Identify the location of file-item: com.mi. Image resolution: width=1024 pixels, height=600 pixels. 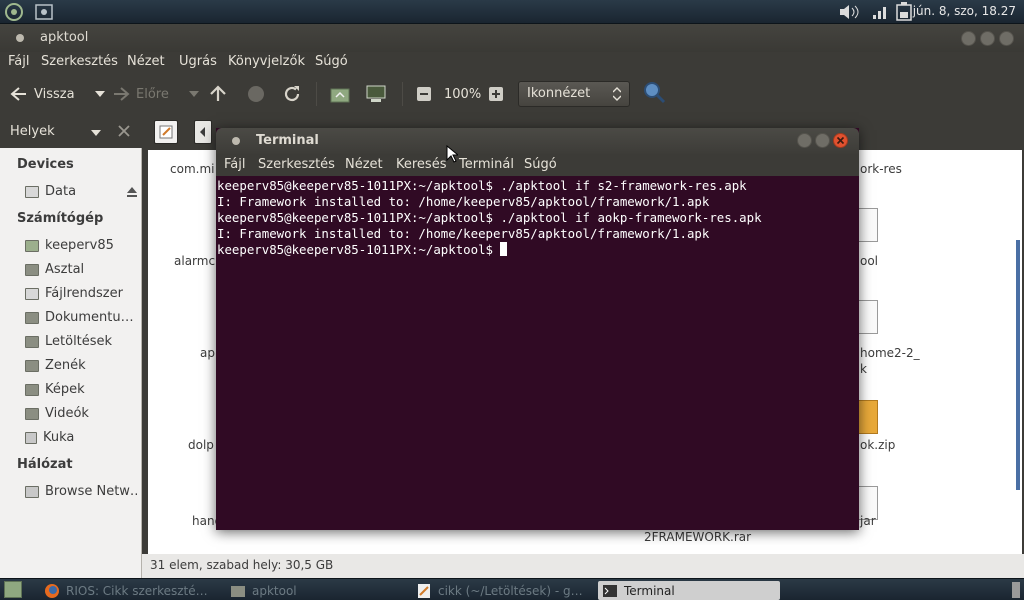
(192, 169).